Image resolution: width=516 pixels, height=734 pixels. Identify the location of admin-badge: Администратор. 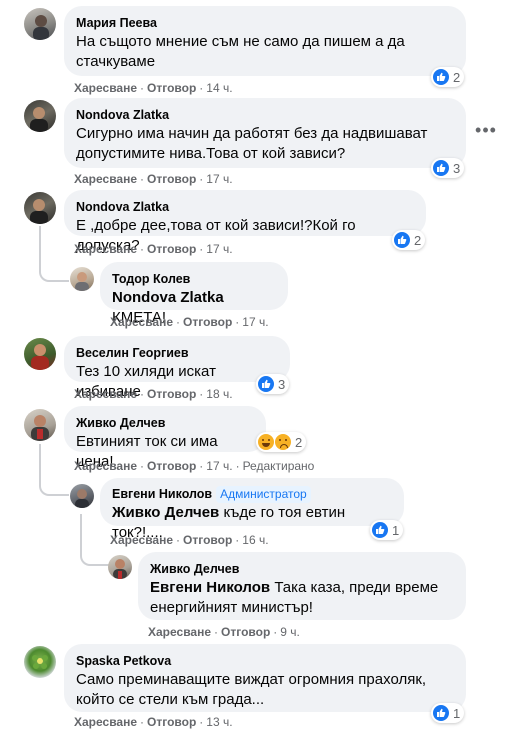
(263, 494).